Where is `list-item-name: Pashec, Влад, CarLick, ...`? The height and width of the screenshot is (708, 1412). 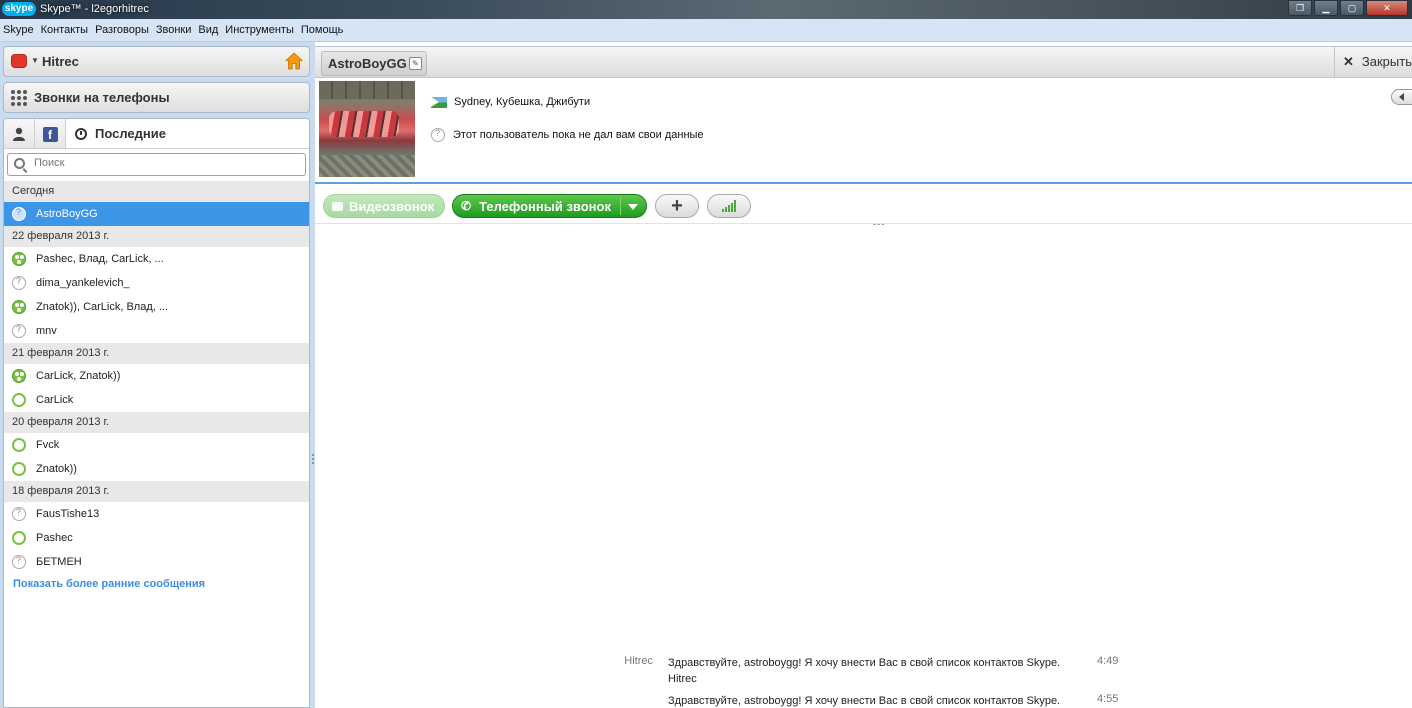 list-item-name: Pashec, Влад, CarLick, ... is located at coordinates (100, 259).